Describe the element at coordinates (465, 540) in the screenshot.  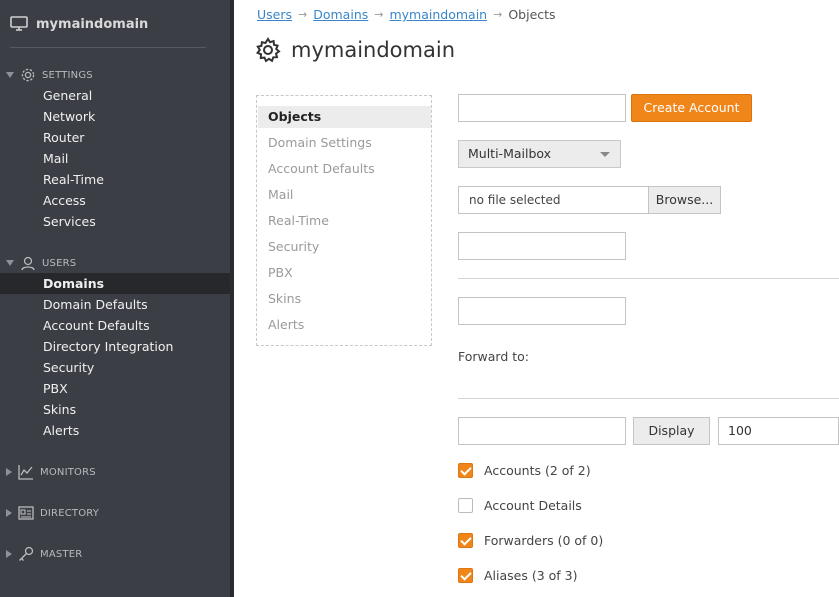
I see `checkbox-forwarders` at that location.